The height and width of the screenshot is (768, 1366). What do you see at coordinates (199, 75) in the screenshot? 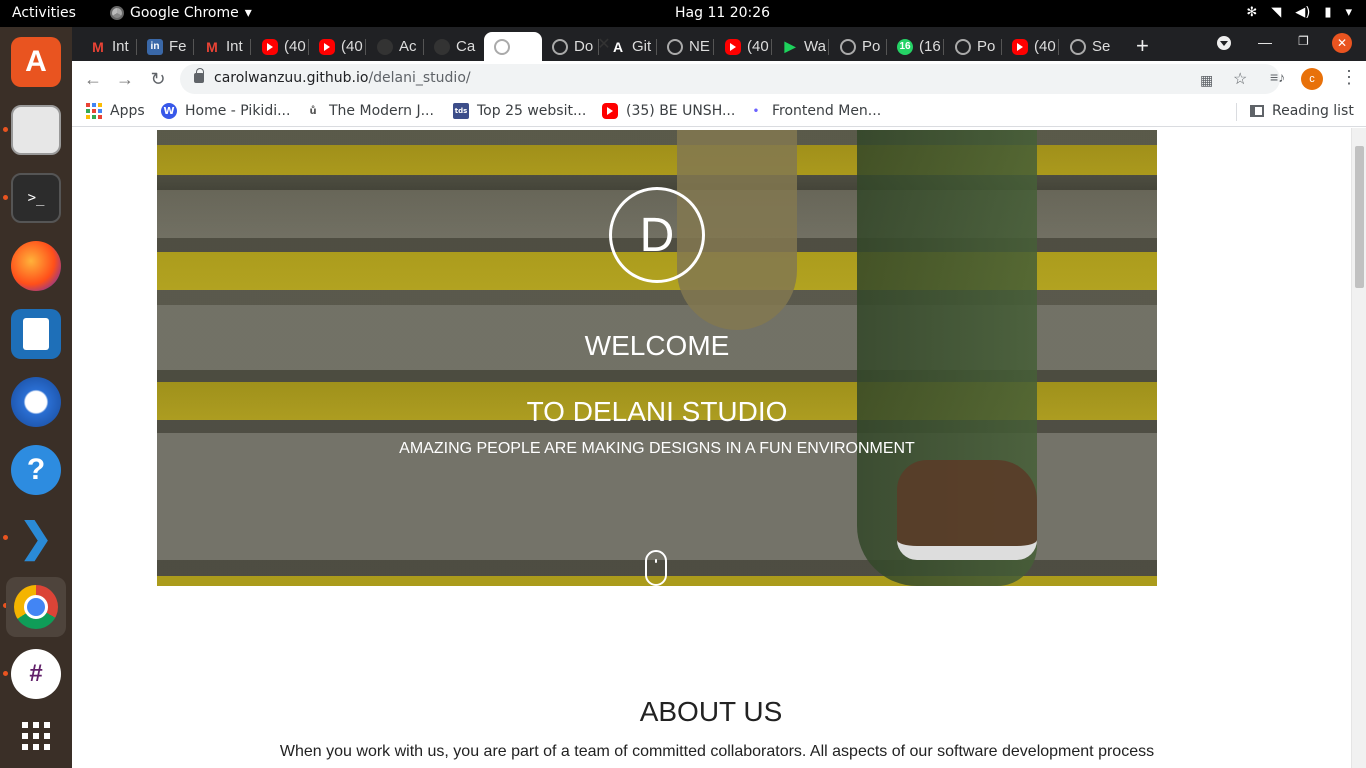
I see `lock-icon` at bounding box center [199, 75].